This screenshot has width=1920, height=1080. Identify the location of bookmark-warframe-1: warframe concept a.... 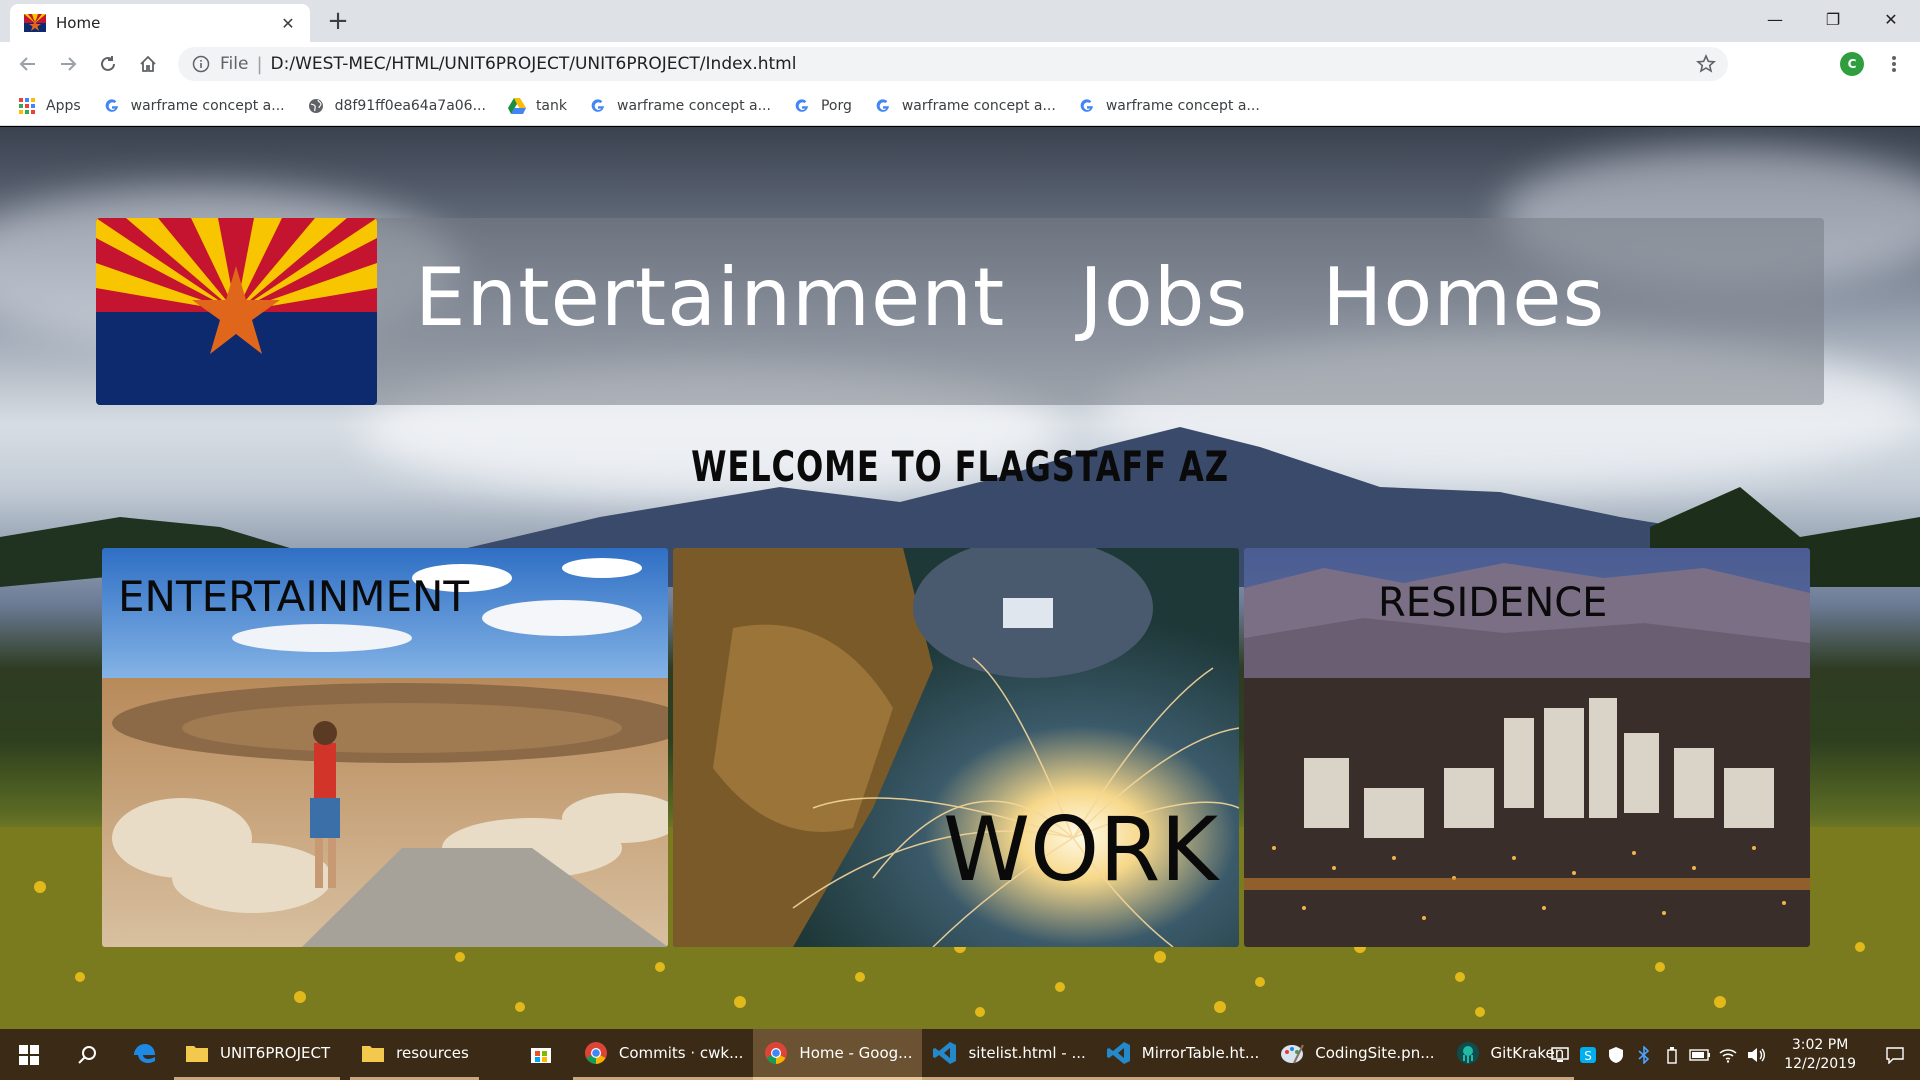
(194, 106).